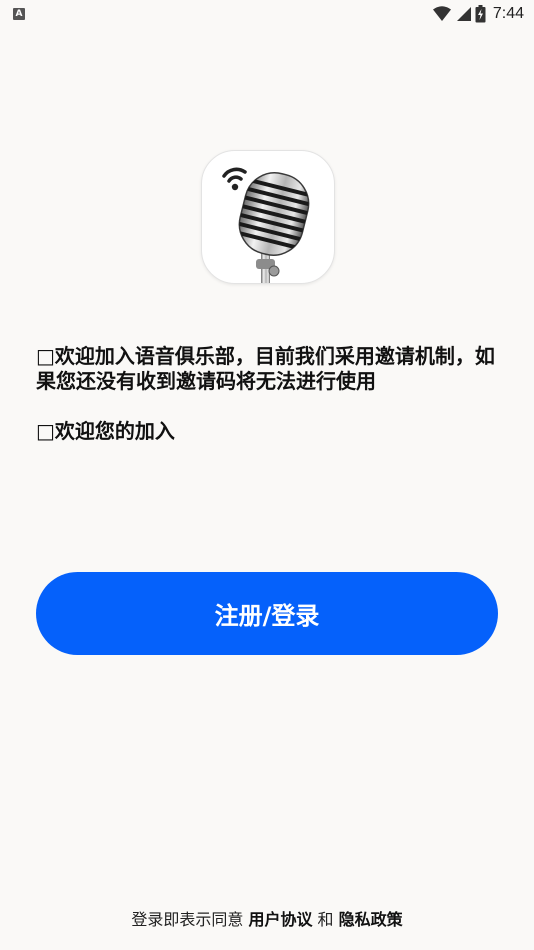 The height and width of the screenshot is (950, 534). I want to click on microphone-icon, so click(268, 225).